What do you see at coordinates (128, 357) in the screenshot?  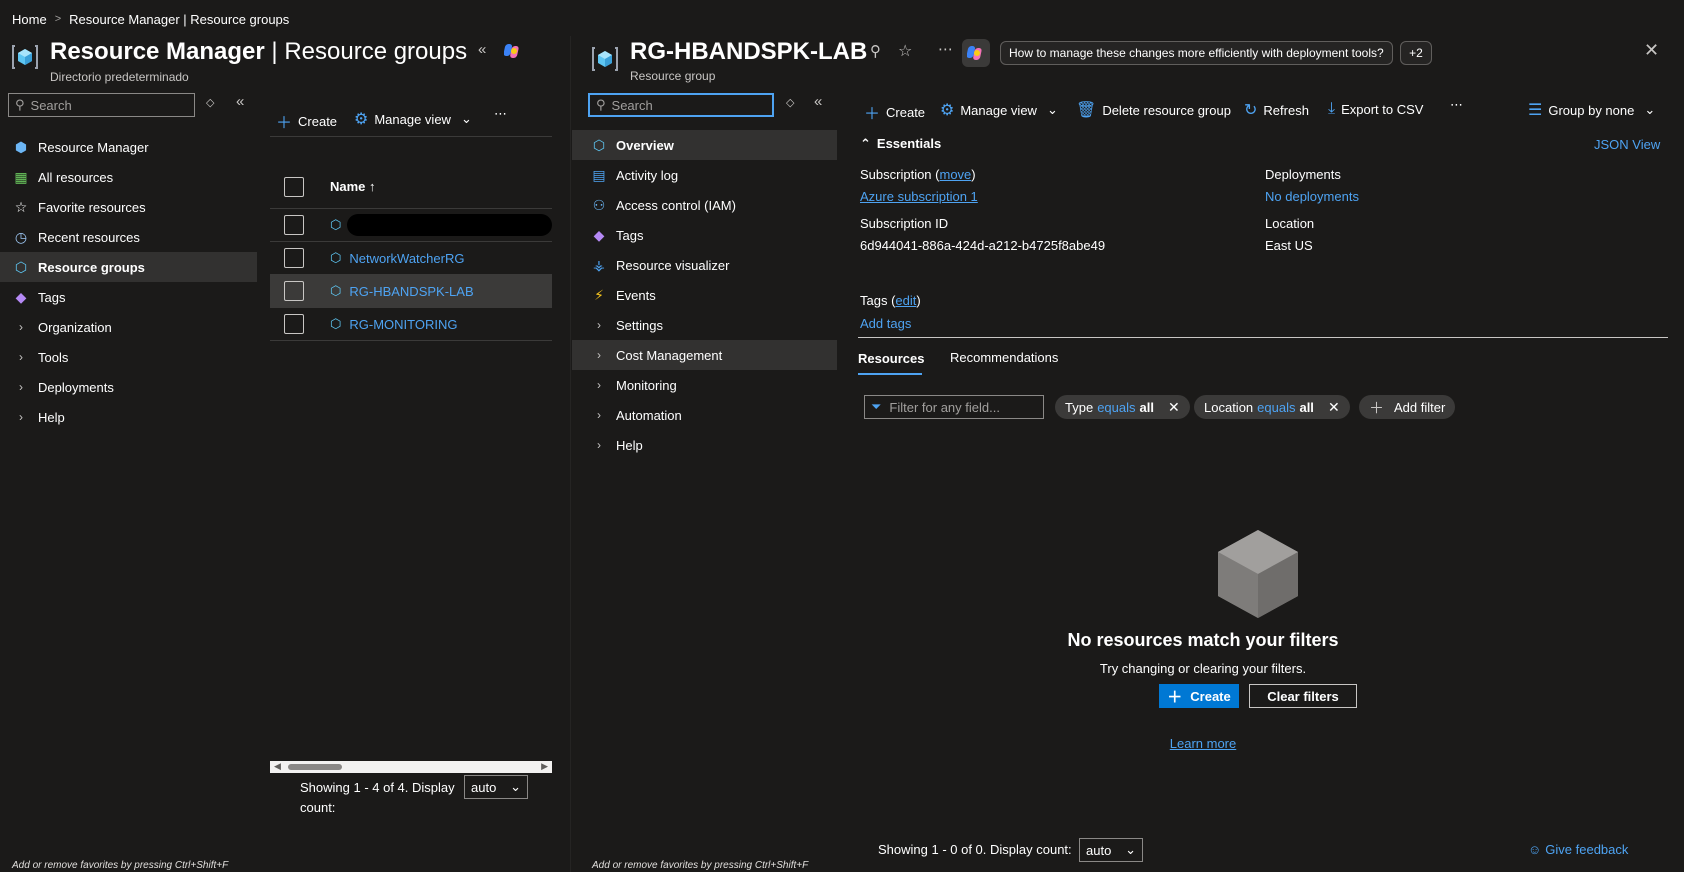 I see `nav-item-tools: › Tools` at bounding box center [128, 357].